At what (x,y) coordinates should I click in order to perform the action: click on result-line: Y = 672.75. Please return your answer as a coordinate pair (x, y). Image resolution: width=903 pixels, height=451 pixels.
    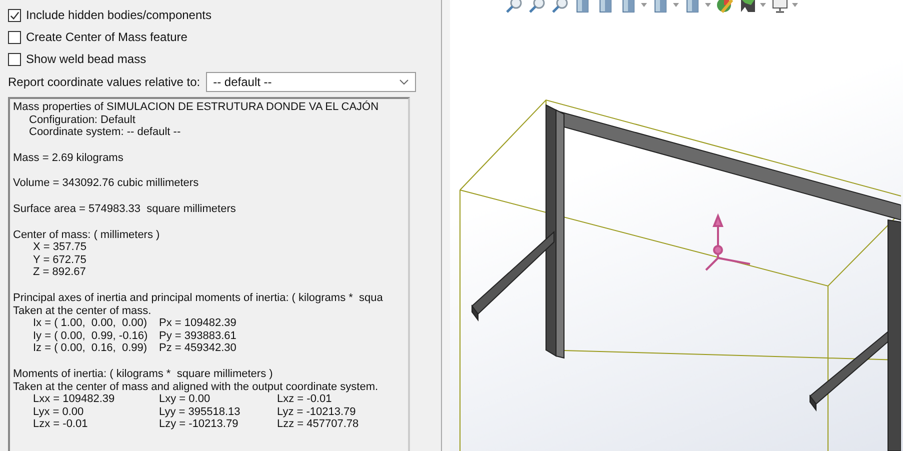
    Looking at the image, I should click on (60, 260).